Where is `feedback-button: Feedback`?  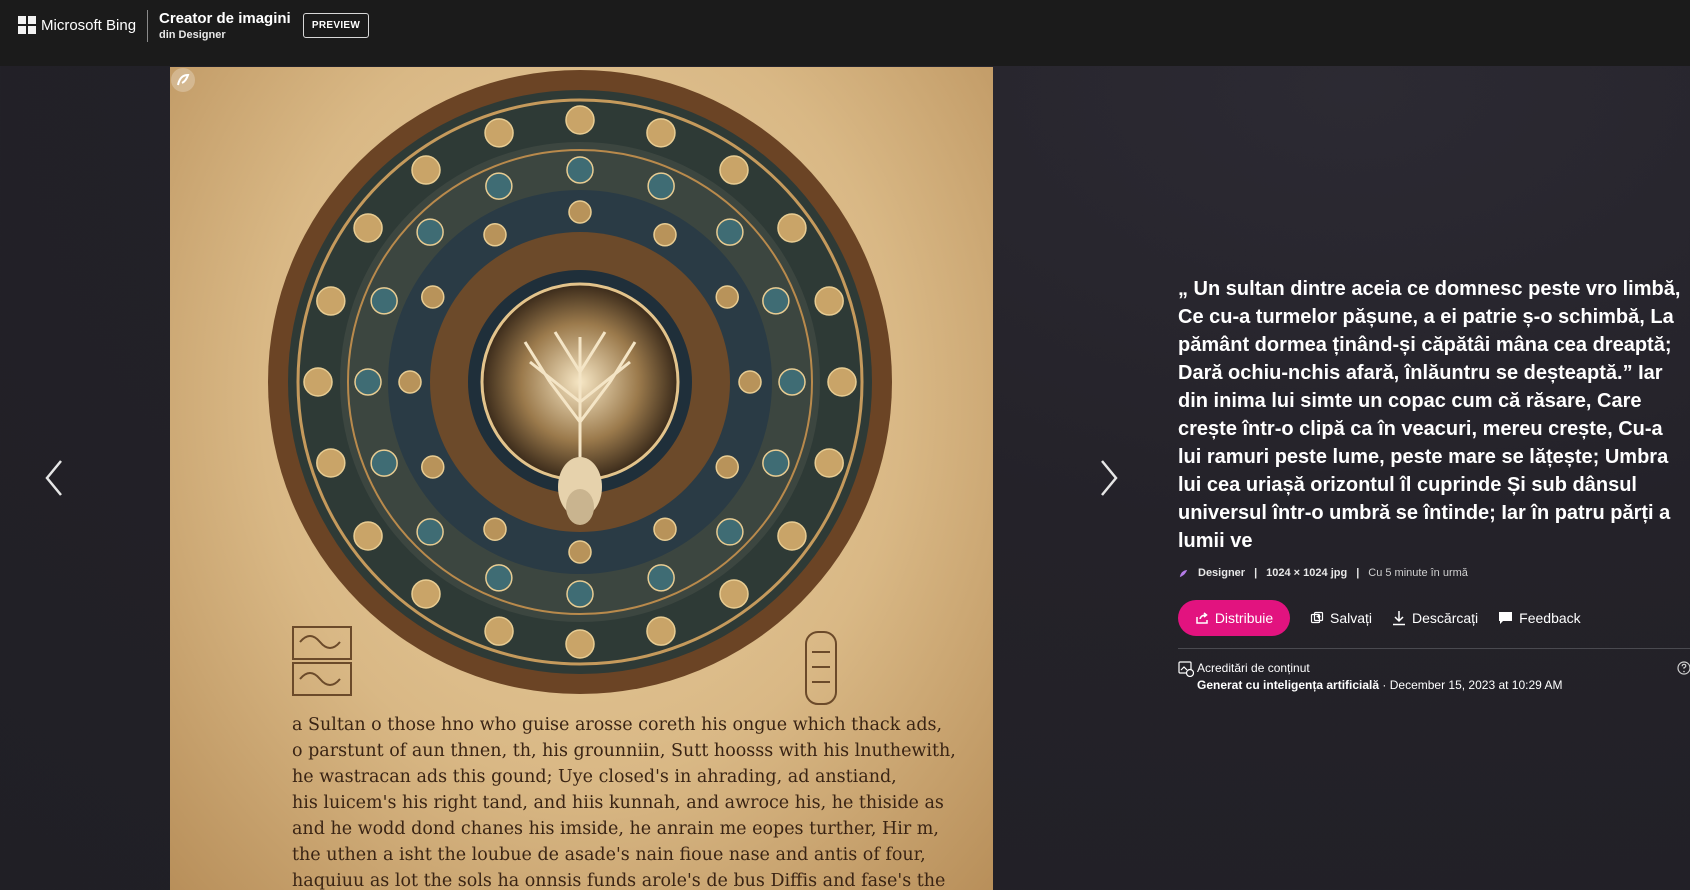 feedback-button: Feedback is located at coordinates (1539, 618).